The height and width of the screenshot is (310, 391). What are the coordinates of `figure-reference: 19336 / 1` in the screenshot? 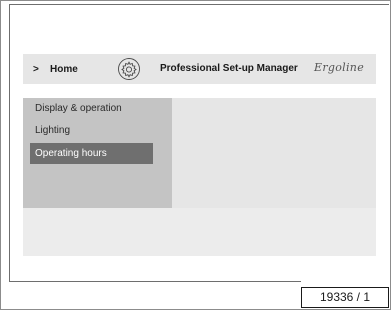 It's located at (345, 297).